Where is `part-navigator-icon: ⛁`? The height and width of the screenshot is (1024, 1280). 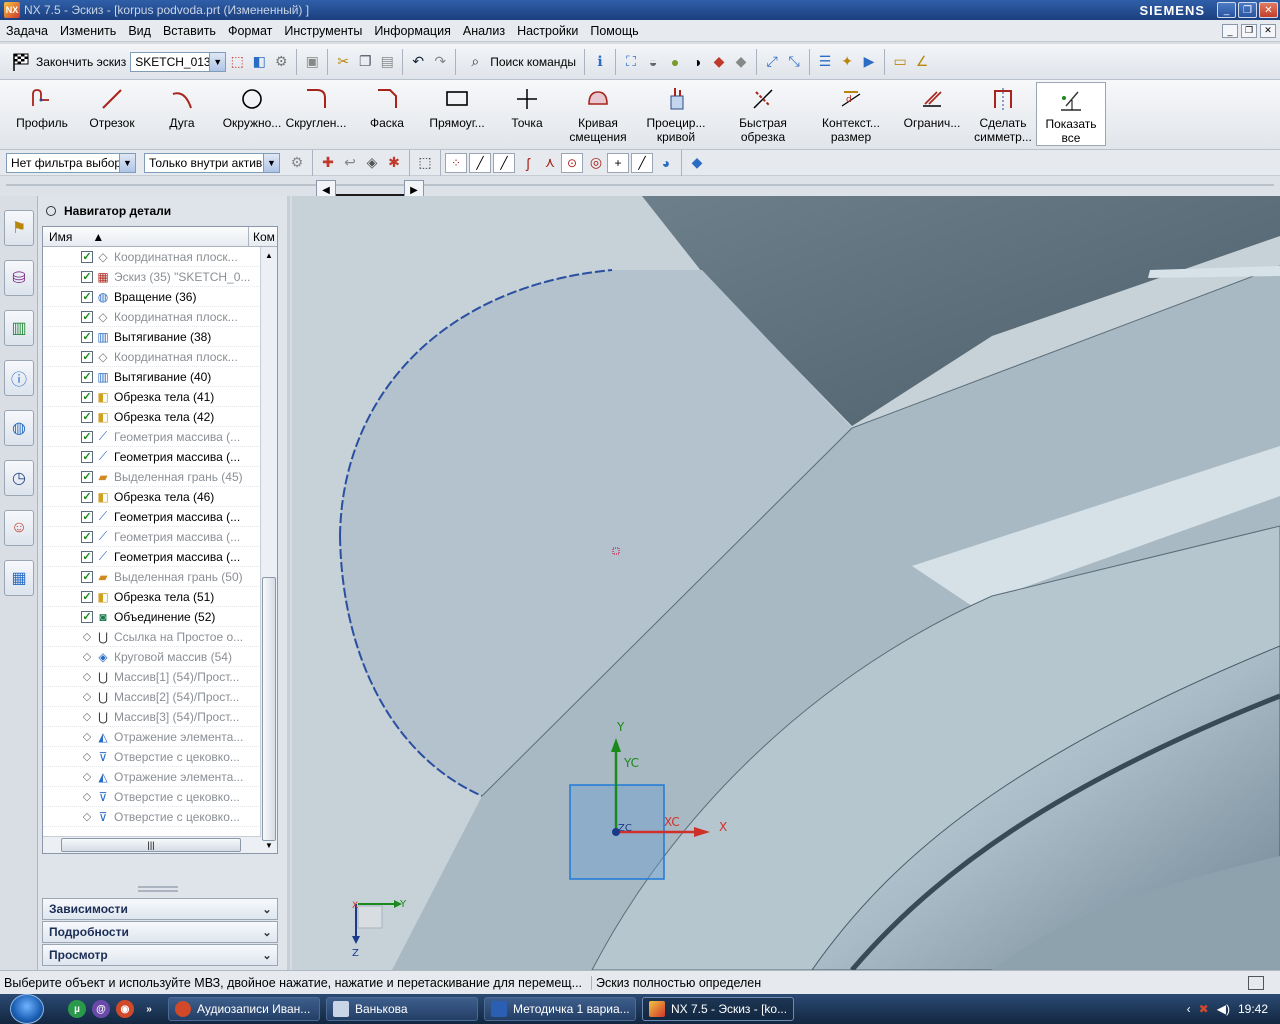 part-navigator-icon: ⛁ is located at coordinates (19, 278).